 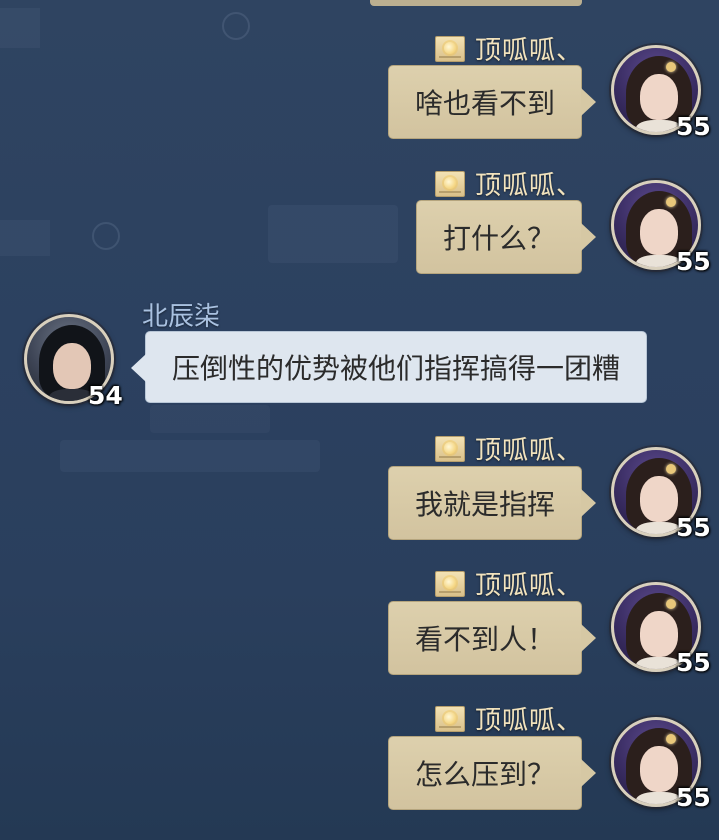 I want to click on chat-bubble-mine: 打什么？, so click(x=506, y=237).